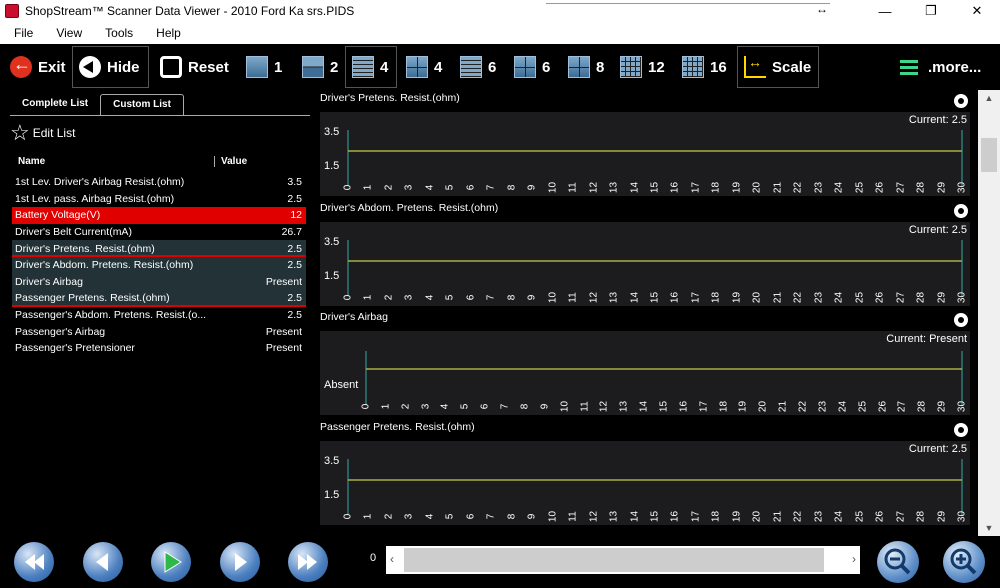  I want to click on scale-button: Scale, so click(778, 67).